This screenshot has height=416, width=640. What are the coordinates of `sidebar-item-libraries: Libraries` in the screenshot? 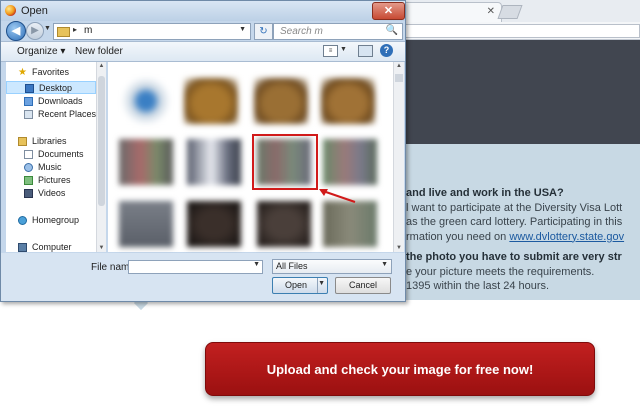 It's located at (51, 141).